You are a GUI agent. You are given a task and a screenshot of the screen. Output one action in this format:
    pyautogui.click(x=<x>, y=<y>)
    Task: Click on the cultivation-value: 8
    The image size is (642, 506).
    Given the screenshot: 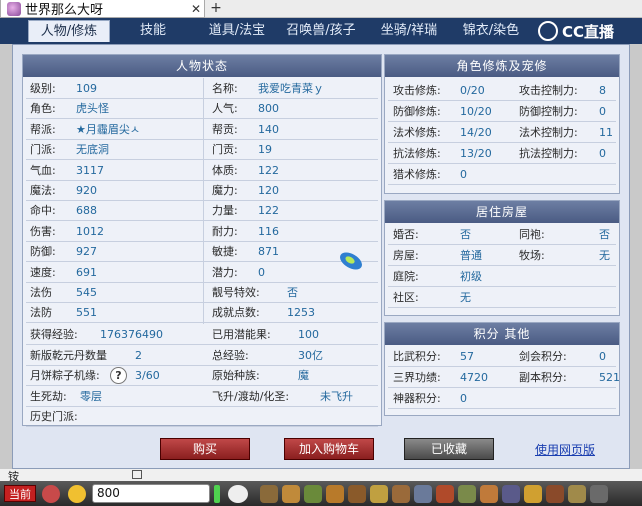 What is the action you would take?
    pyautogui.click(x=602, y=90)
    